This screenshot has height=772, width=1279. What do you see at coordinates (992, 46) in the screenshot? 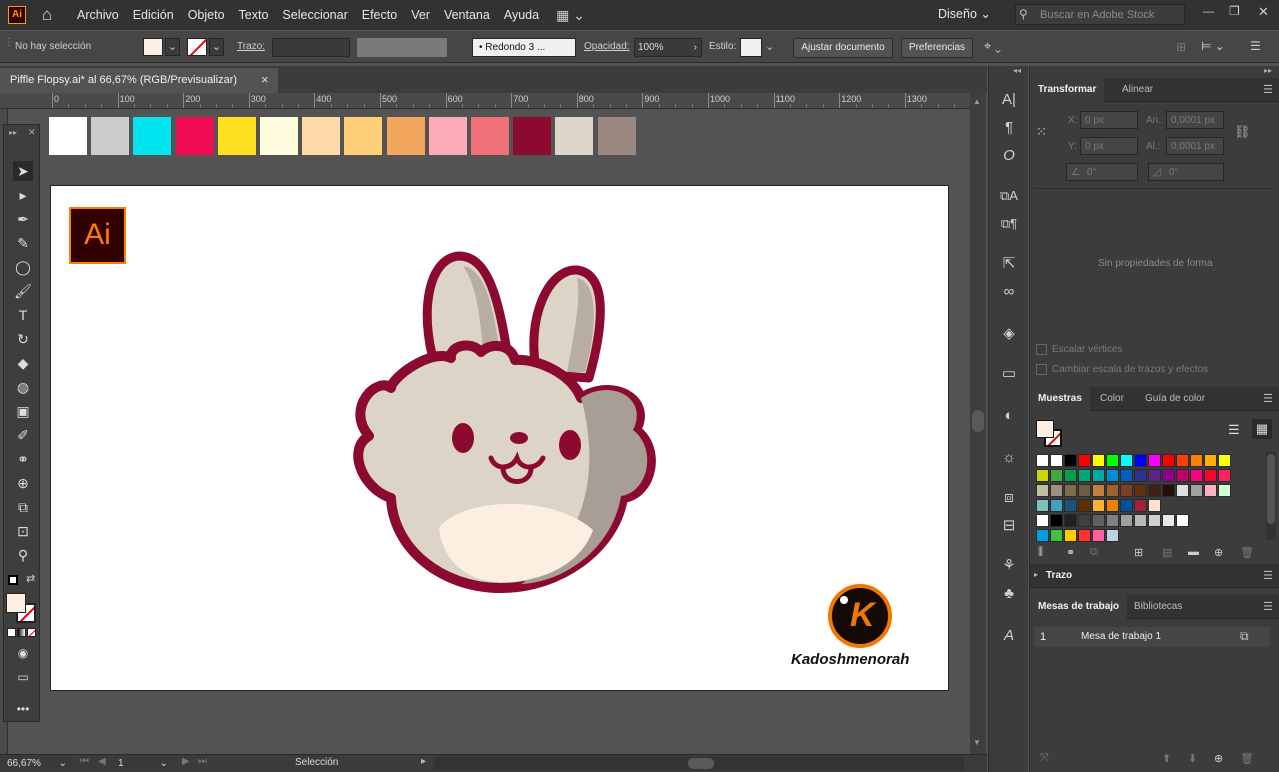
I see `quick-actions-icon: ⌖ ⌄` at bounding box center [992, 46].